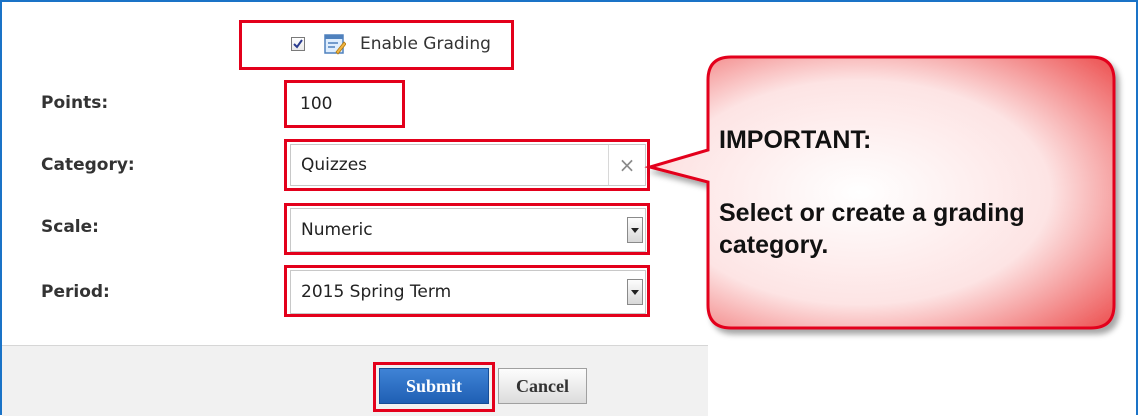  Describe the element at coordinates (355, 380) in the screenshot. I see `dialog-footer` at that location.